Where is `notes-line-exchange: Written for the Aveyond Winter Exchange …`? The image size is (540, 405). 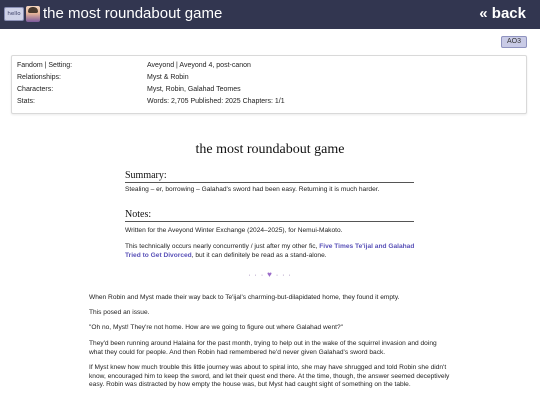
notes-line-exchange: Written for the Aveyond Winter Exchange … is located at coordinates (234, 230).